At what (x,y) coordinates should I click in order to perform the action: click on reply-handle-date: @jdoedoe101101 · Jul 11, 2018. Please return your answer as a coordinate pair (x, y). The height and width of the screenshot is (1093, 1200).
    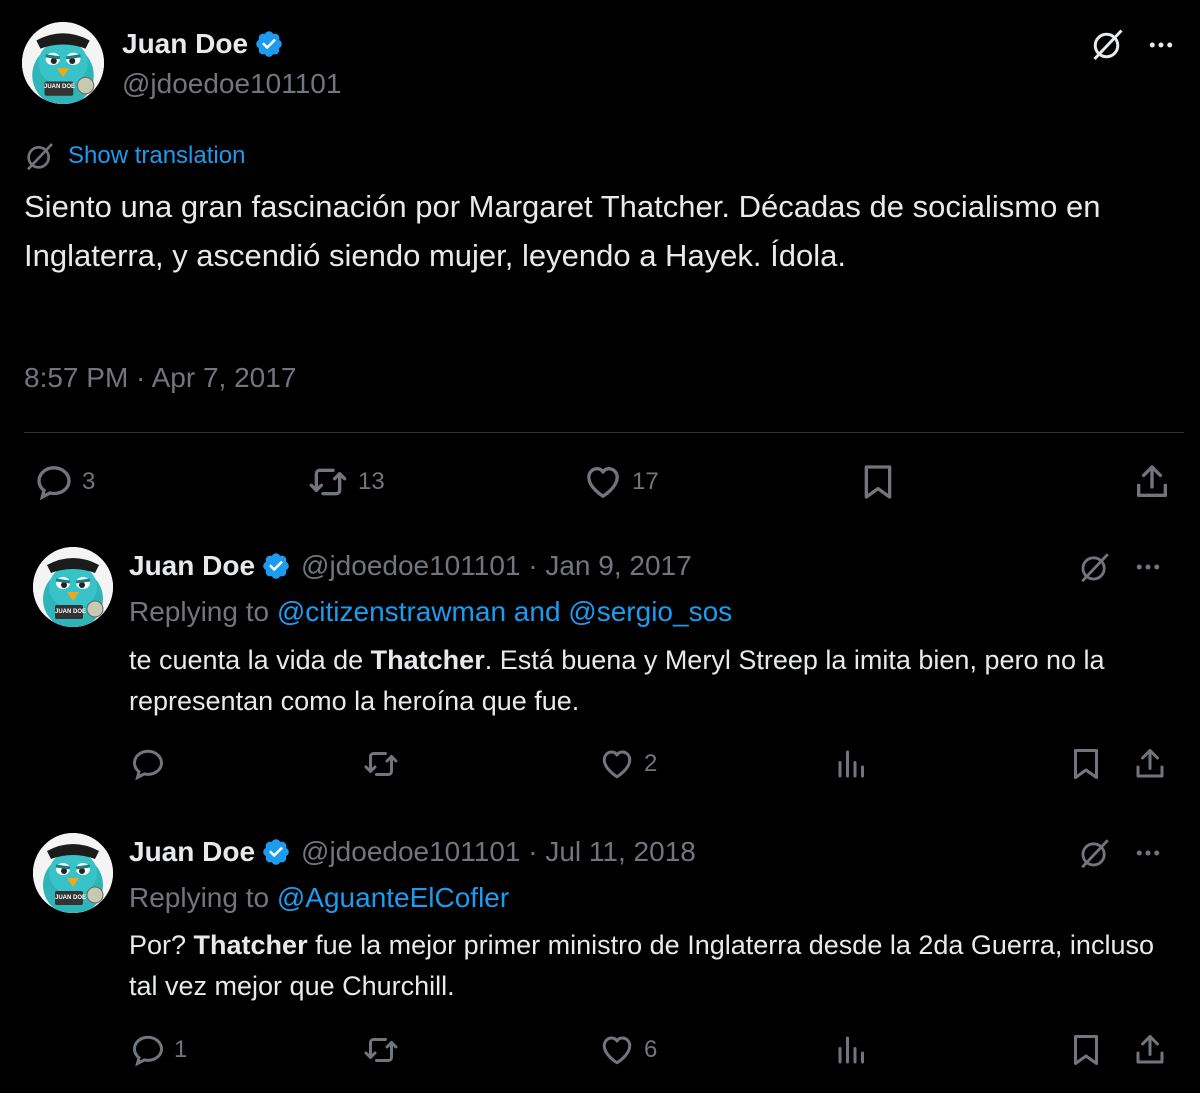
    Looking at the image, I should click on (498, 852).